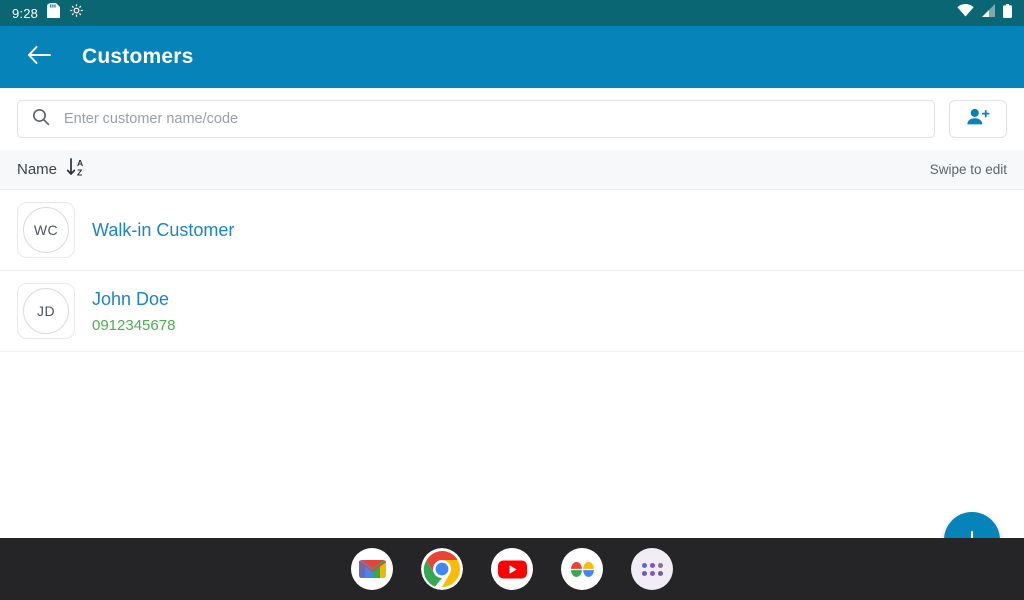 The image size is (1024, 600). I want to click on battery-icon, so click(1007, 13).